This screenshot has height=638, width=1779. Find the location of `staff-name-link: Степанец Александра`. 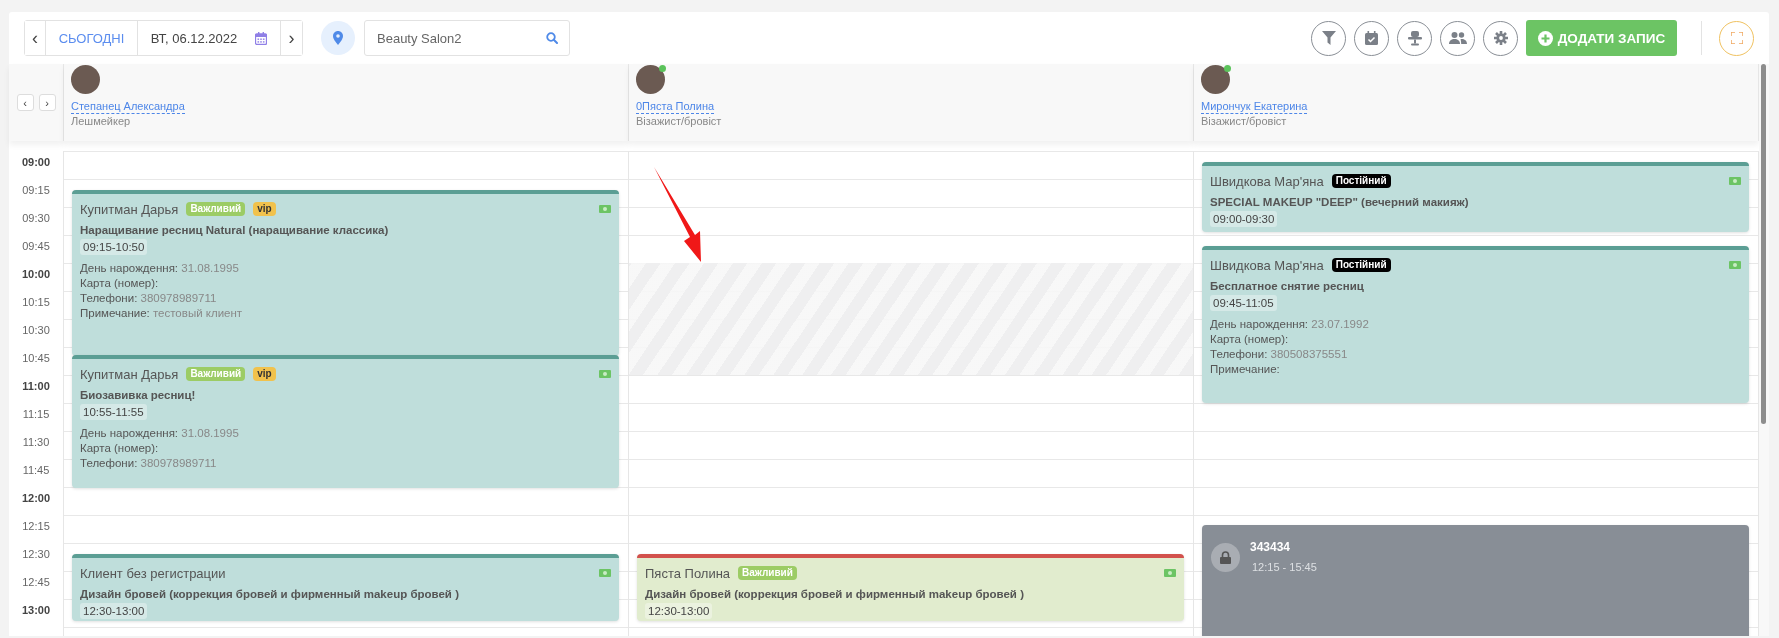

staff-name-link: Степанец Александра is located at coordinates (128, 107).